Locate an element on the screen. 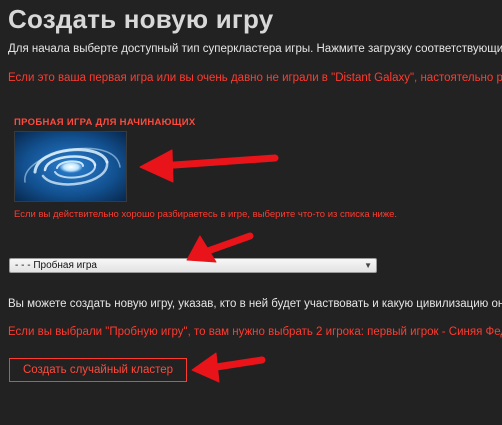 This screenshot has width=502, height=425. cluster-type-selected-value: - - - Пробная игра is located at coordinates (56, 265).